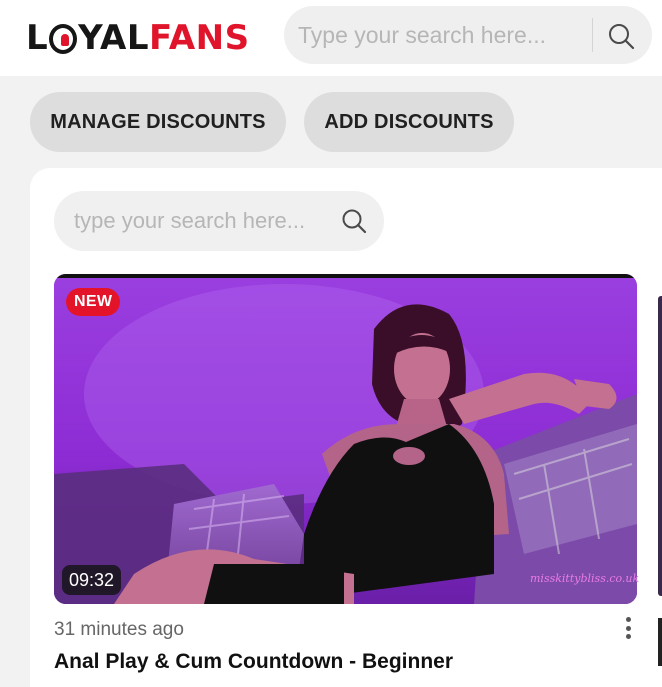  Describe the element at coordinates (199, 38) in the screenshot. I see `logo-text-fans: FANS` at that location.